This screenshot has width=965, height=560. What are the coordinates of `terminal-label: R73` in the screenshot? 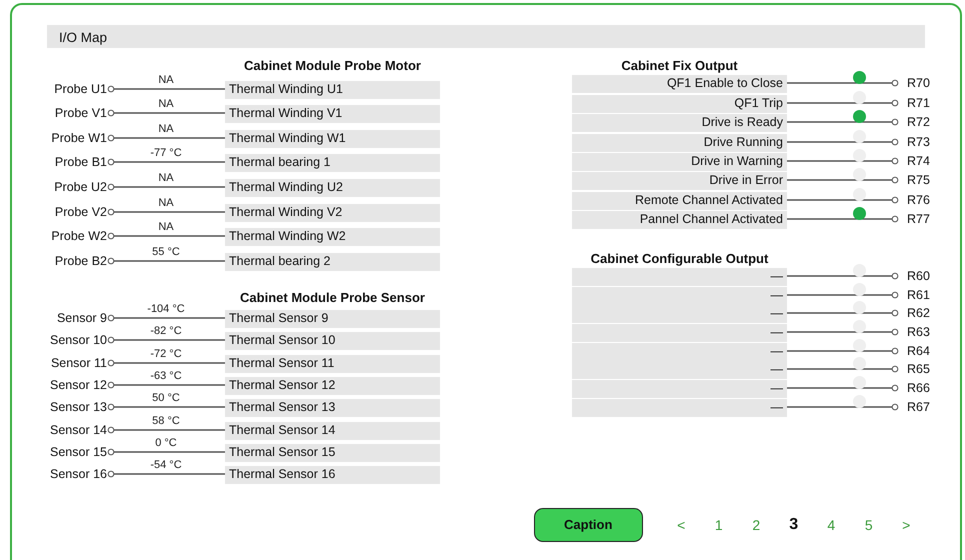 It's located at (918, 142).